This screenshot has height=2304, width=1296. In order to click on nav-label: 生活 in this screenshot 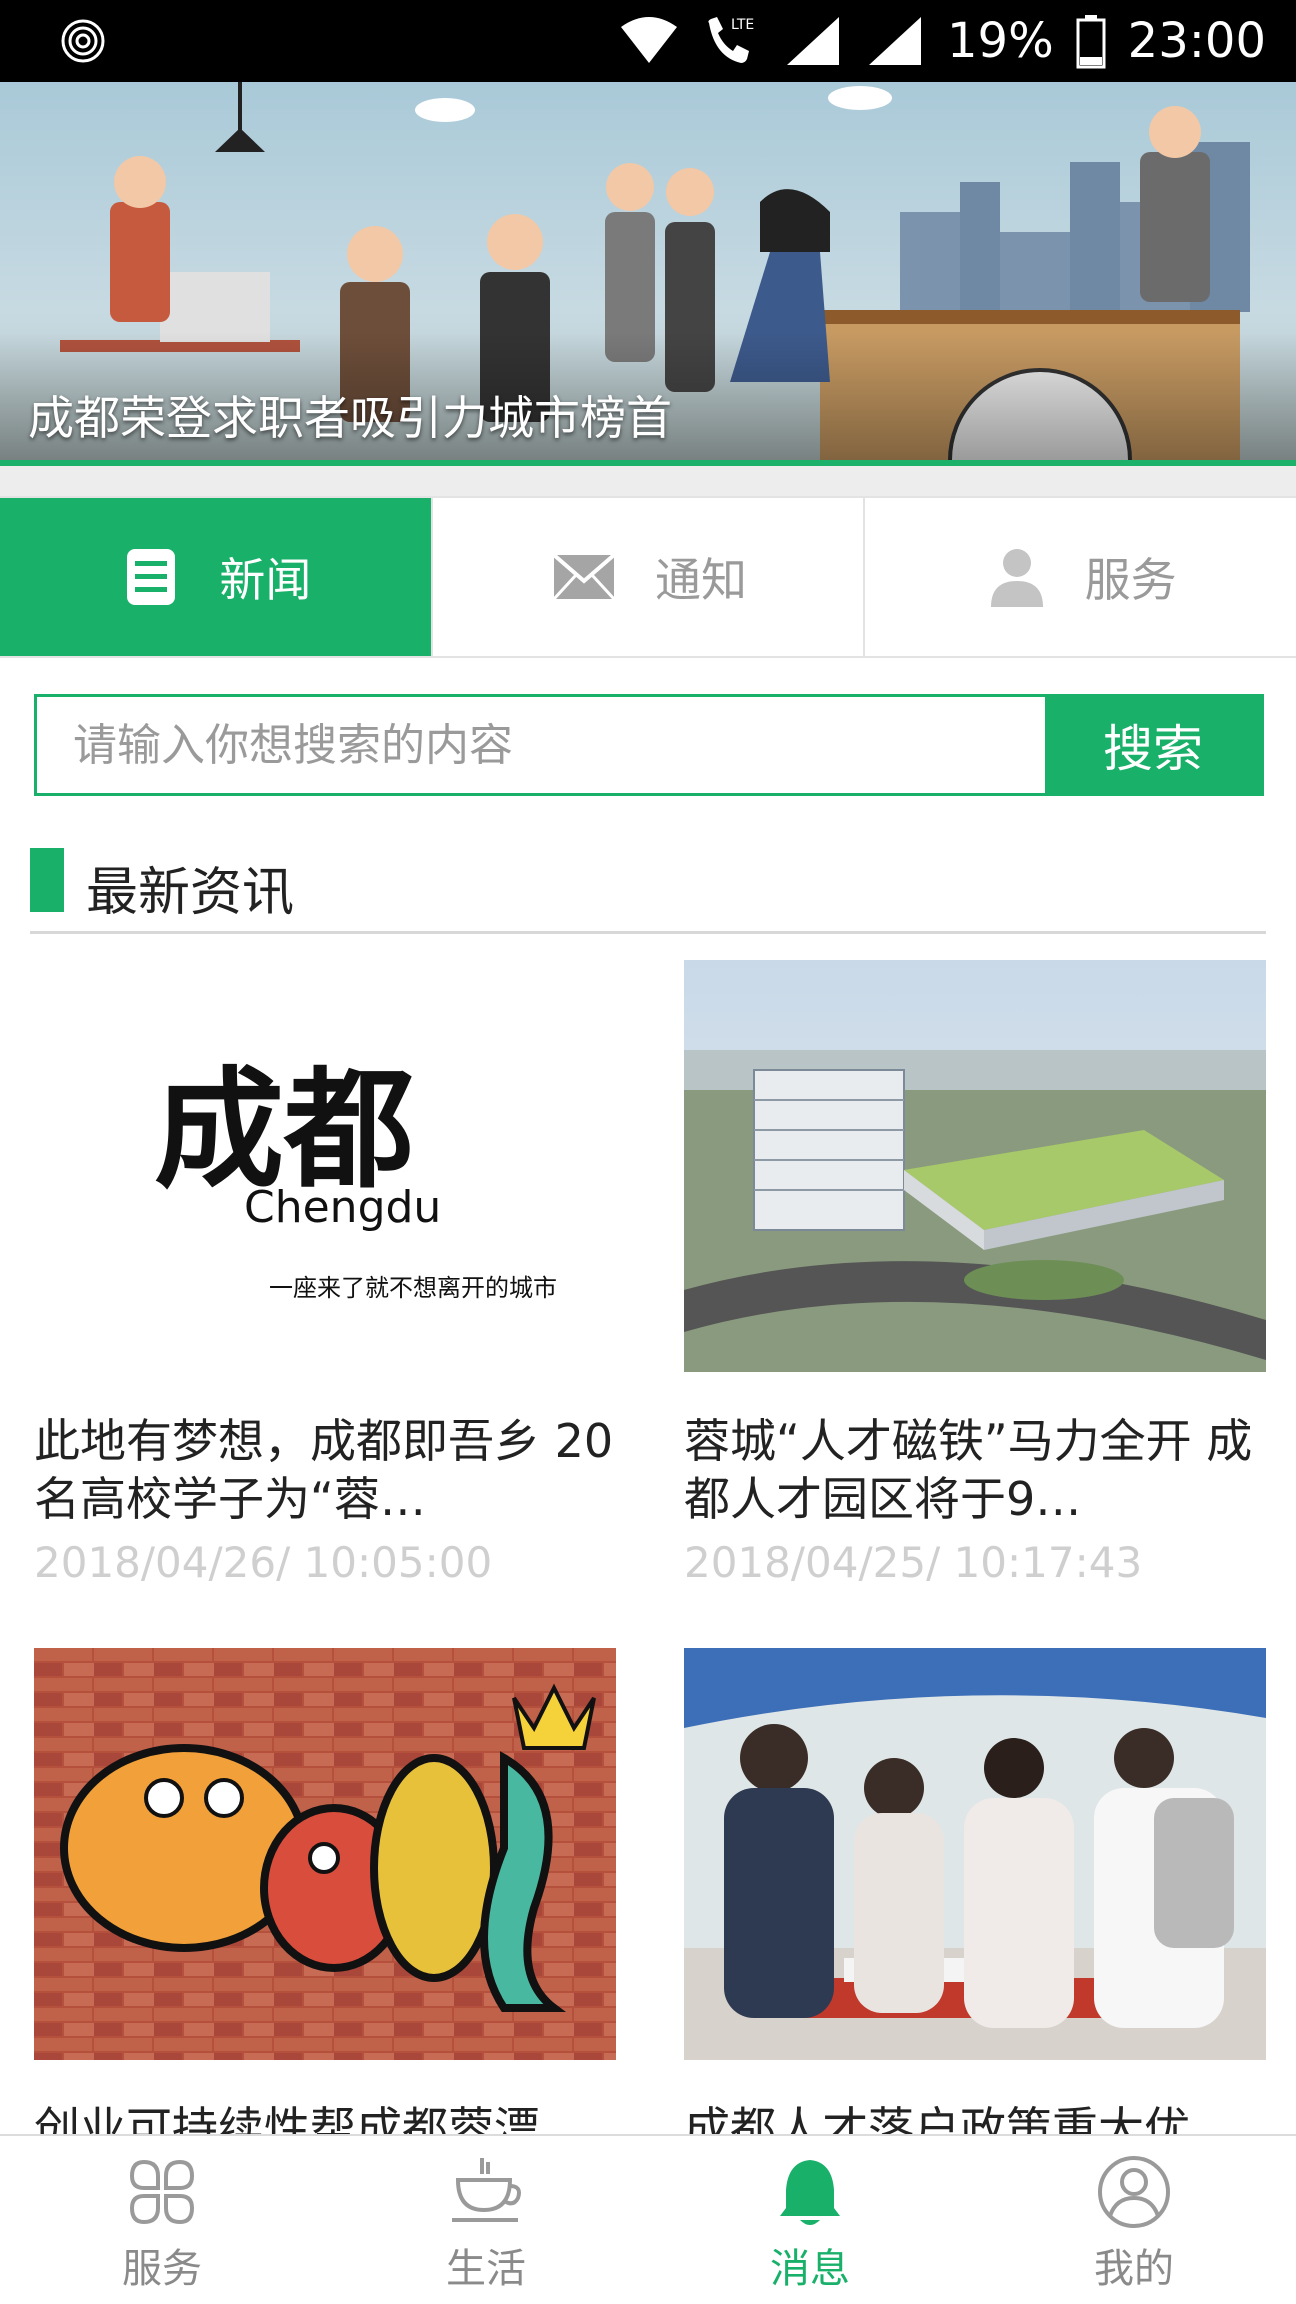, I will do `click(486, 2269)`.